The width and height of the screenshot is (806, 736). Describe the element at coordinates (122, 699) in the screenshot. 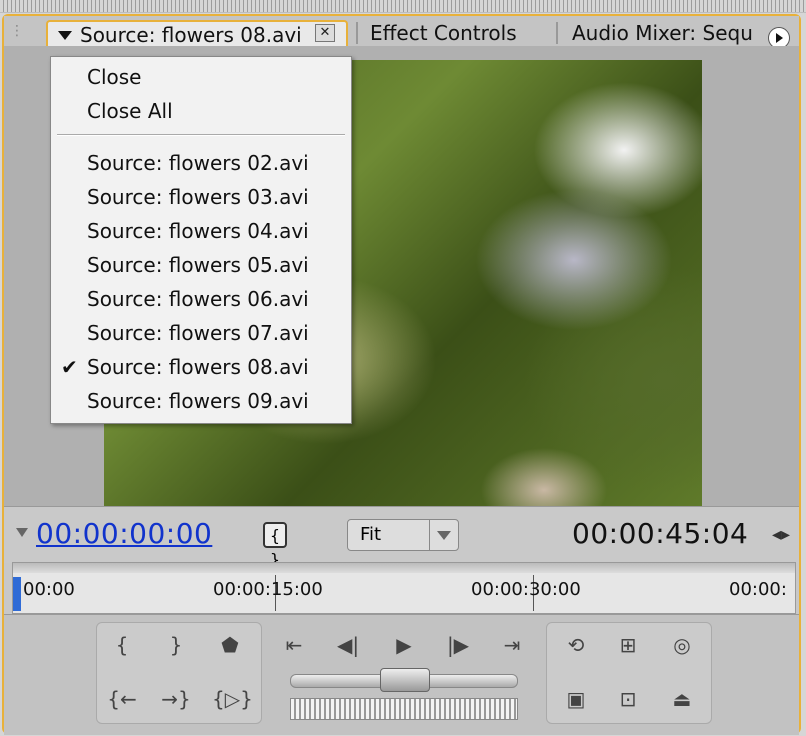

I see `goto-in-icon: {←` at that location.